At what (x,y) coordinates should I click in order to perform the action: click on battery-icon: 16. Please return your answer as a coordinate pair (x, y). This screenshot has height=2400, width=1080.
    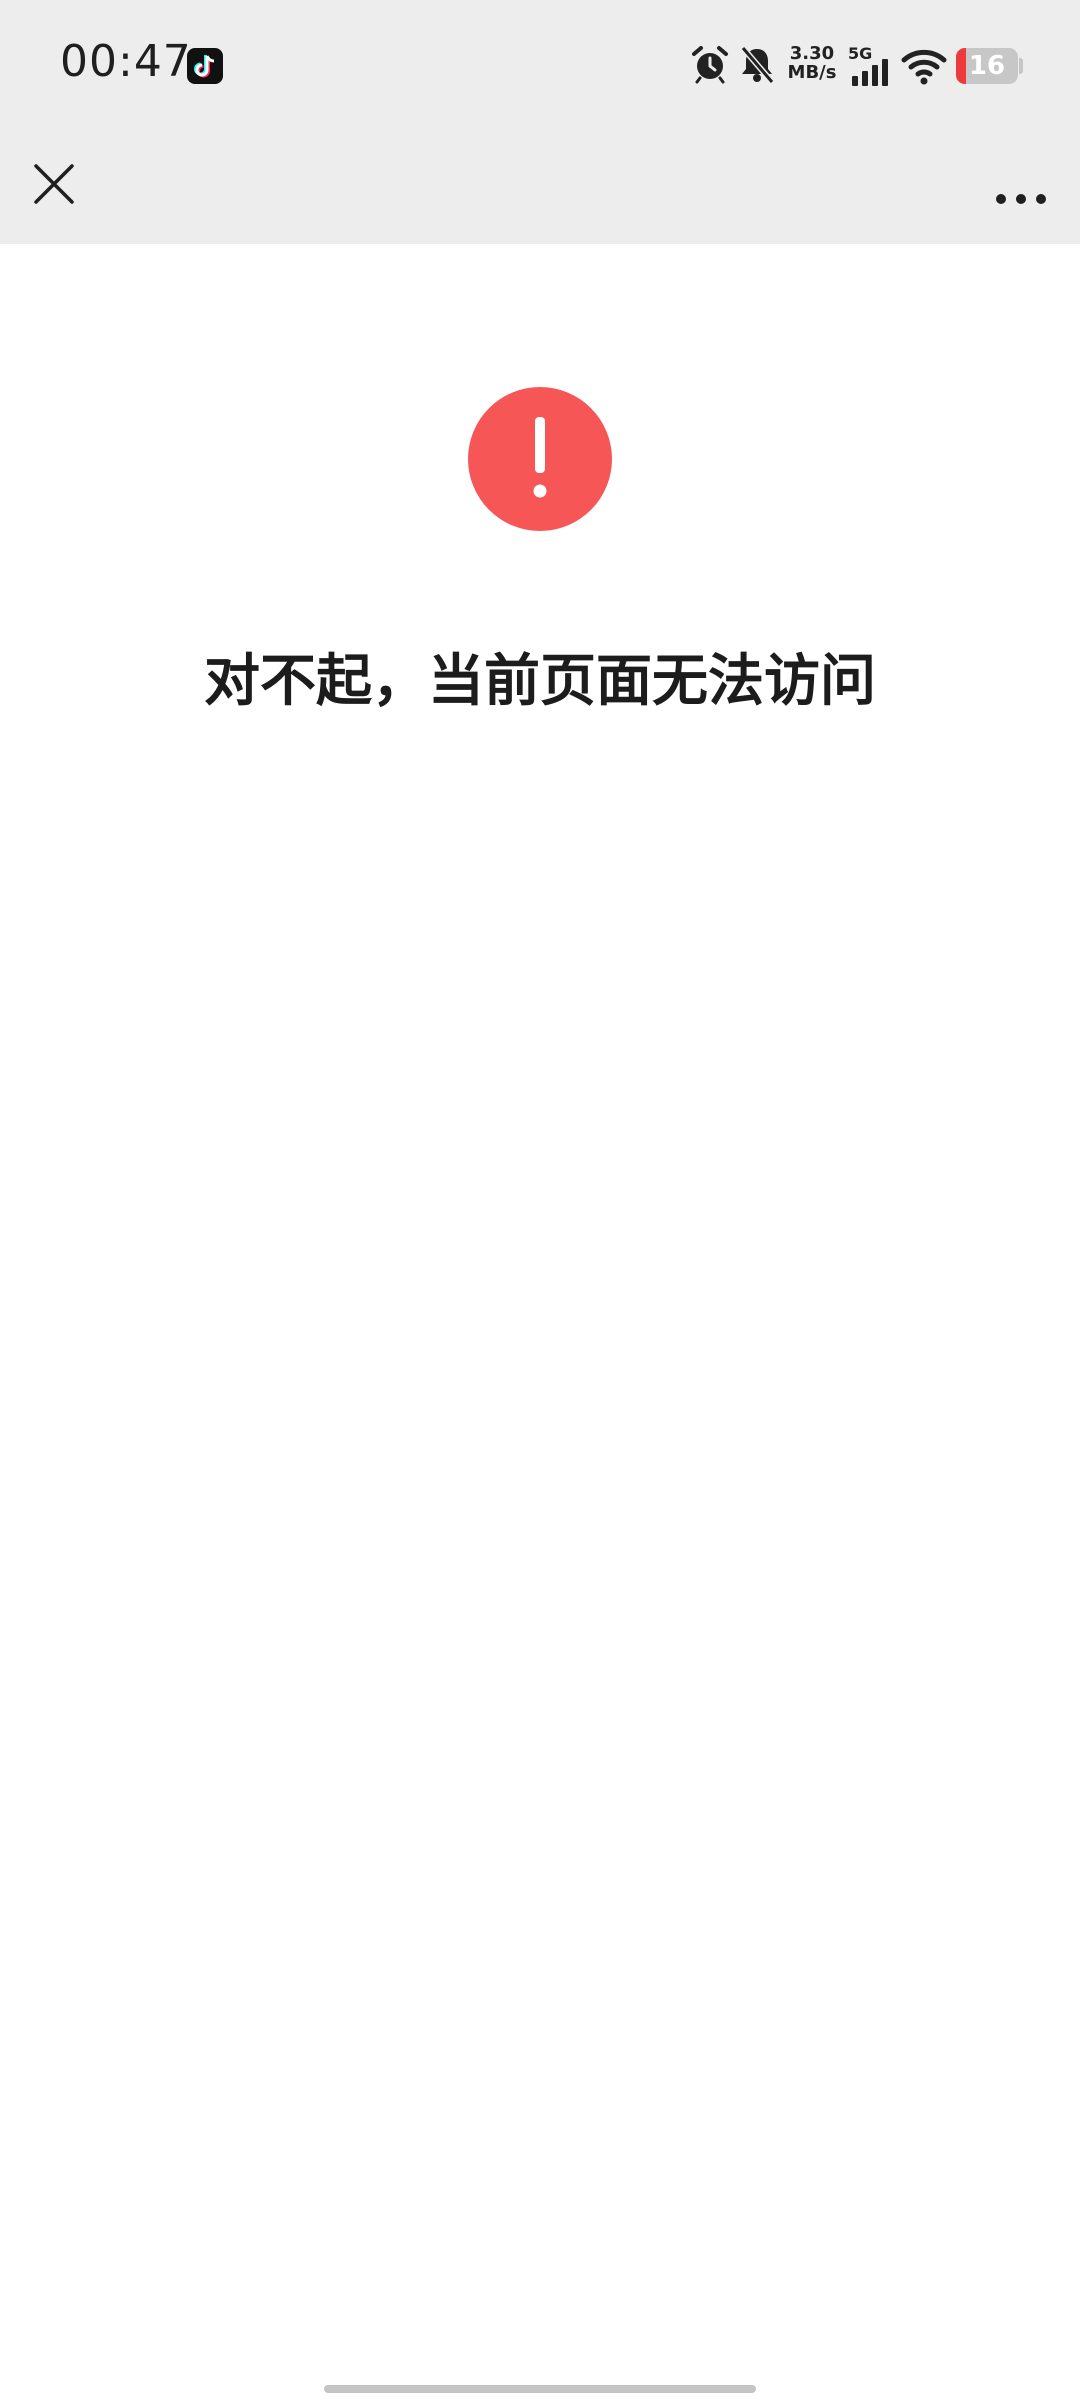
    Looking at the image, I should click on (987, 66).